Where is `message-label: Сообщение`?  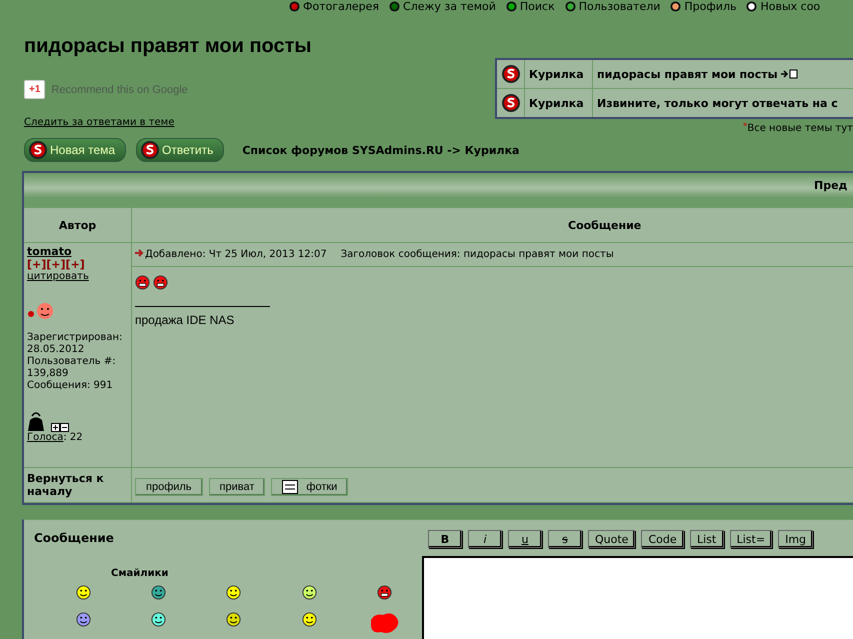 message-label: Сообщение is located at coordinates (74, 538).